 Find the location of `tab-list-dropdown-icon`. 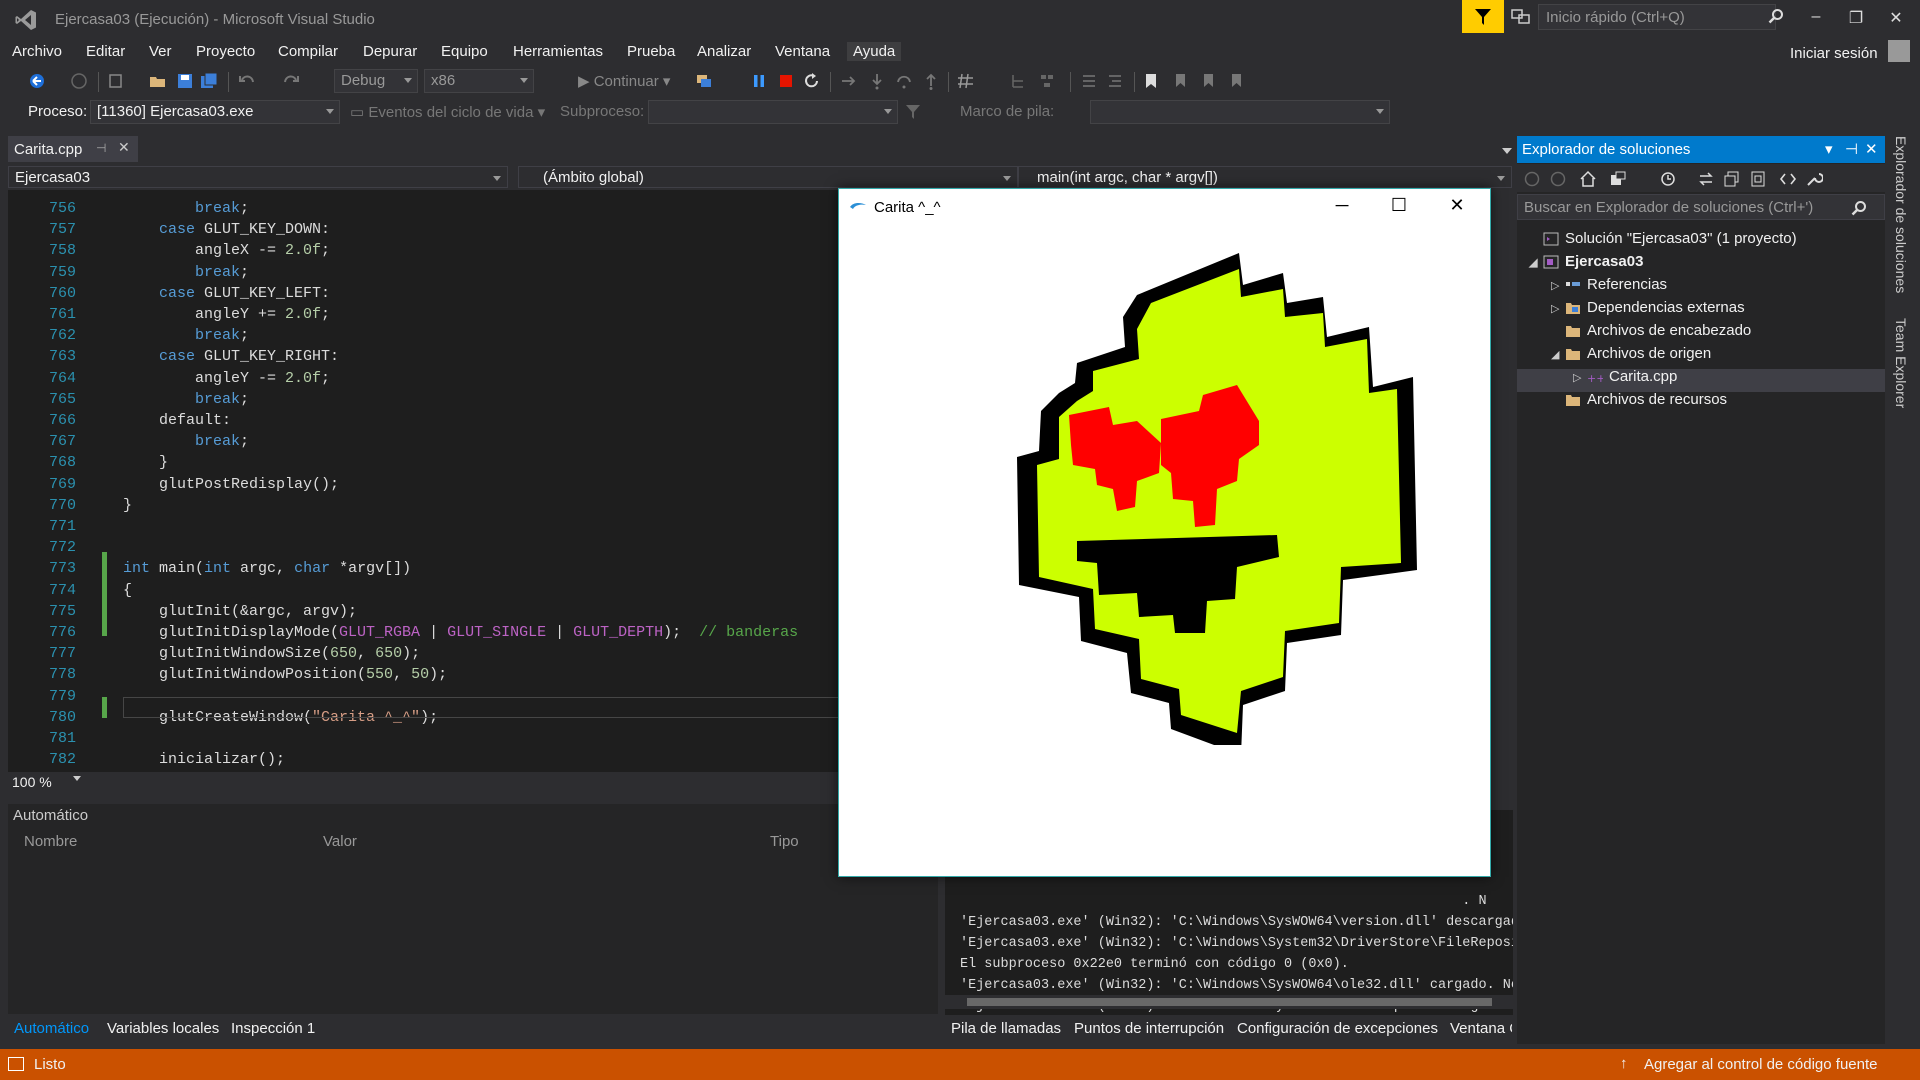

tab-list-dropdown-icon is located at coordinates (1507, 151).